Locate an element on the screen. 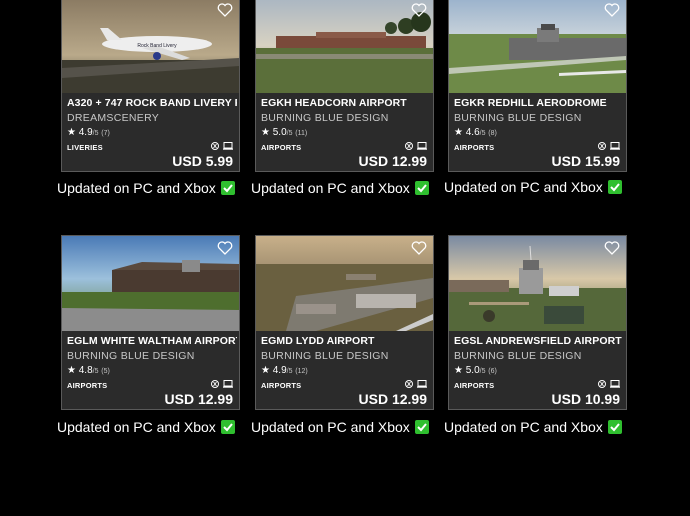 The width and height of the screenshot is (690, 516). rating-value: 4.6 is located at coordinates (472, 132).